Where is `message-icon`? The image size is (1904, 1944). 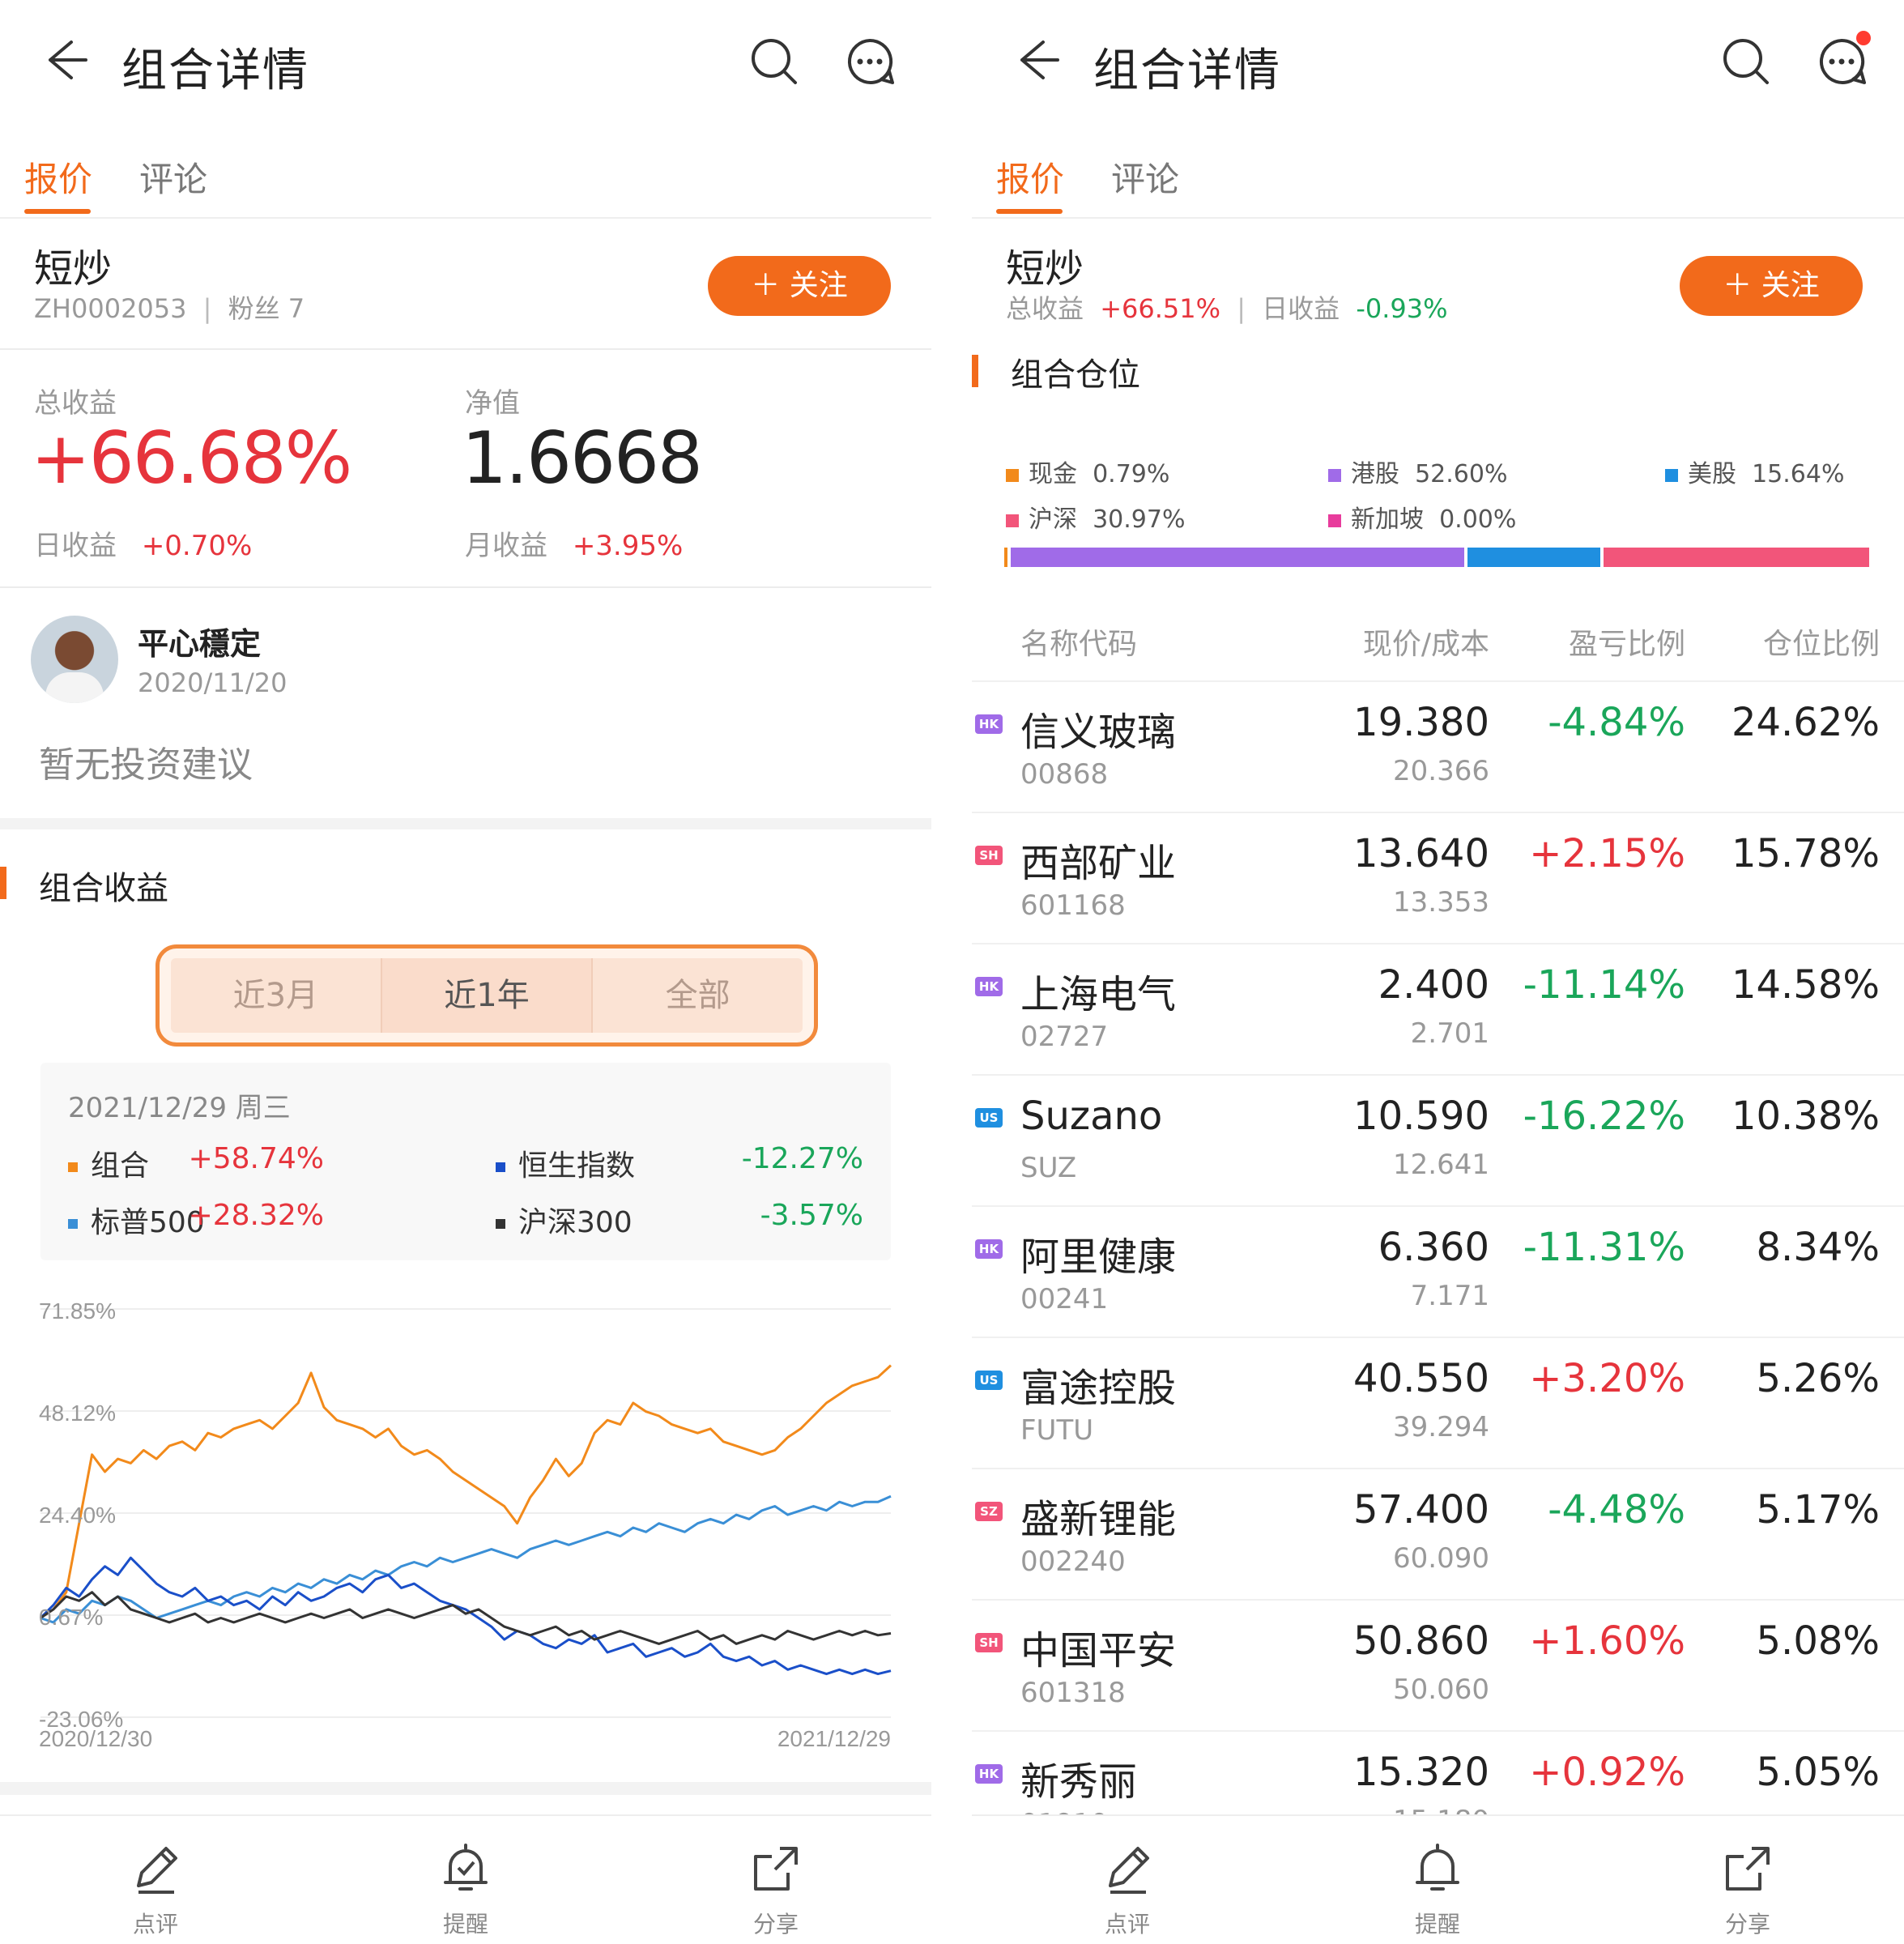
message-icon is located at coordinates (870, 61).